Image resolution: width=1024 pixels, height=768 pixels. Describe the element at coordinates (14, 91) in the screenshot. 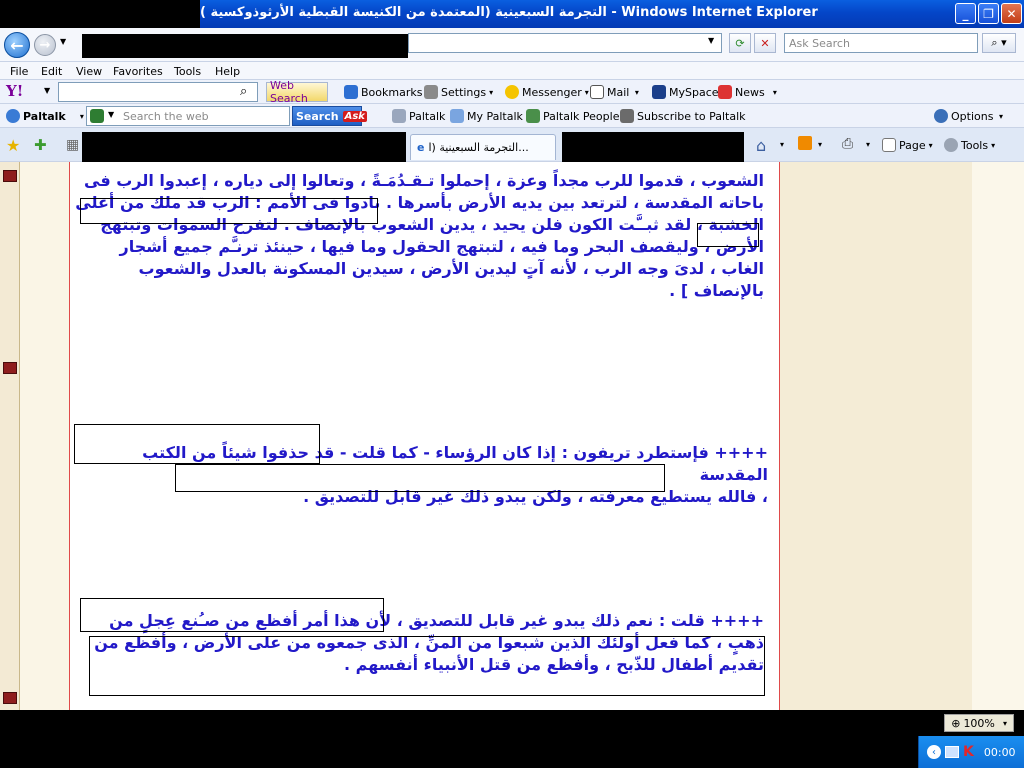

I see `yahoo-logo-icon: Y!` at that location.